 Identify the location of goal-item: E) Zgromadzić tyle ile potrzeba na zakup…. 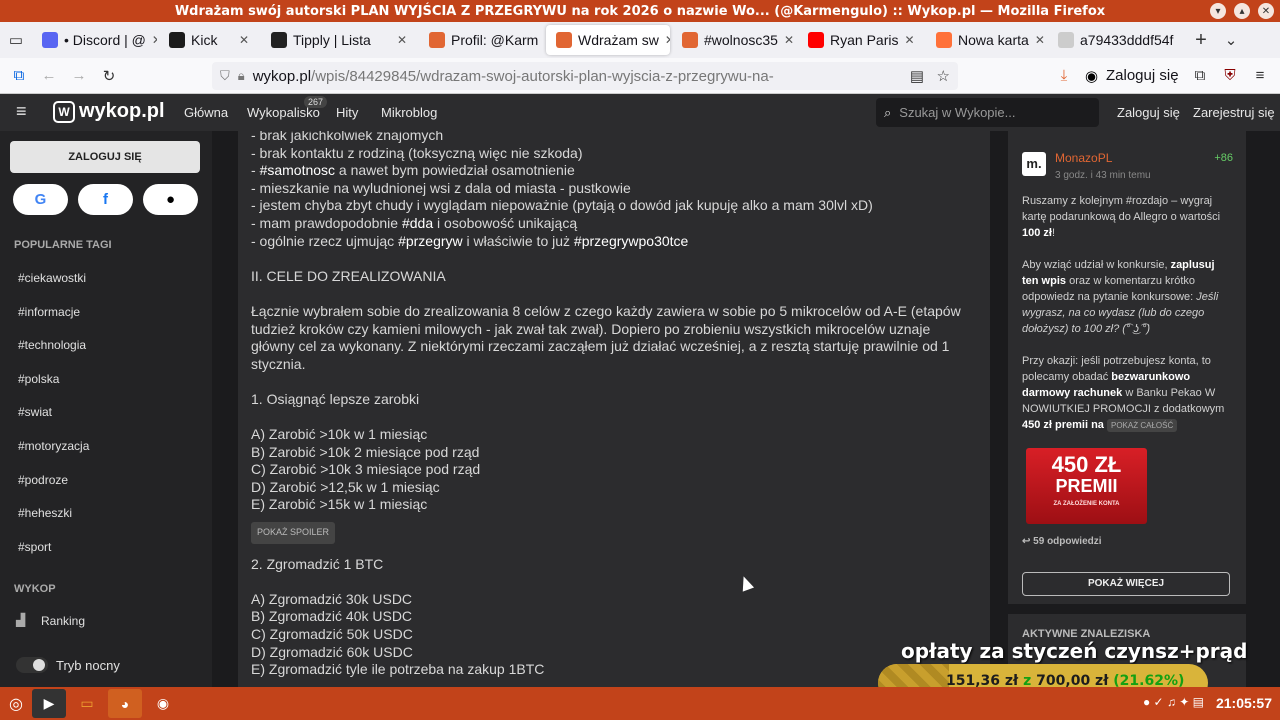
(398, 669).